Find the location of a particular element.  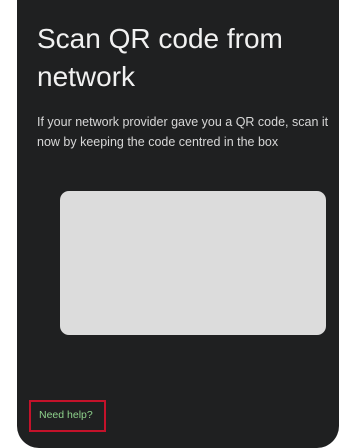

page-title: Scan QR code from network is located at coordinates (160, 57).